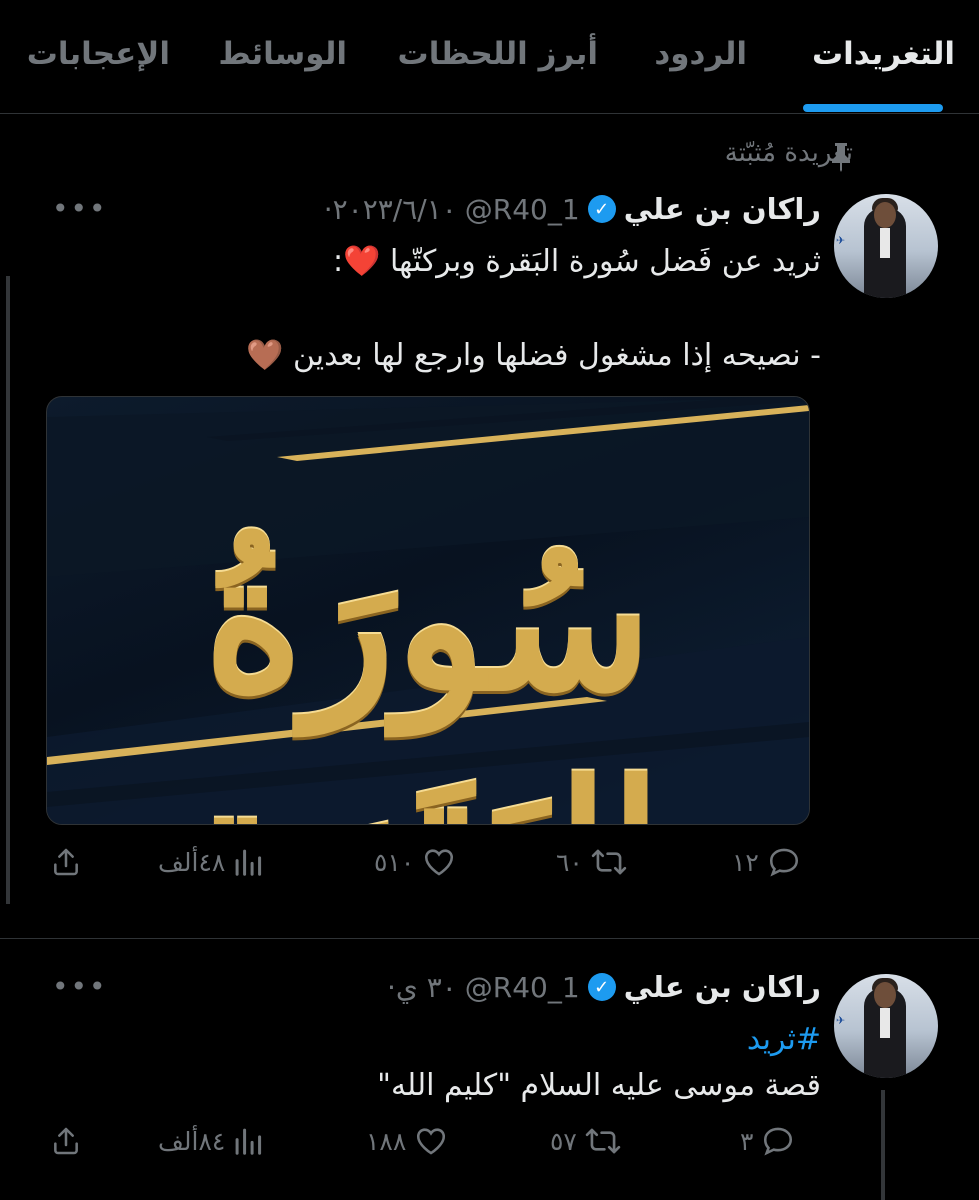 Image resolution: width=979 pixels, height=1200 pixels. Describe the element at coordinates (841, 157) in the screenshot. I see `pin-icon` at that location.